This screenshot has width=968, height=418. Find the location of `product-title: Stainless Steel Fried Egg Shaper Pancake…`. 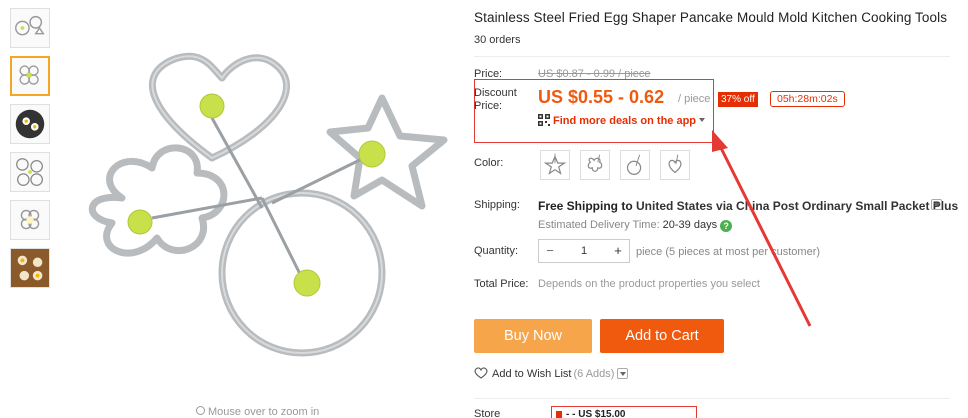

product-title: Stainless Steel Fried Egg Shaper Pancake… is located at coordinates (711, 17).